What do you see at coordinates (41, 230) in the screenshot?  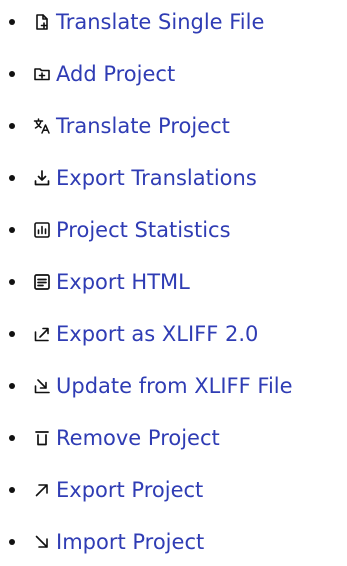 I see `bar-chart-icon` at bounding box center [41, 230].